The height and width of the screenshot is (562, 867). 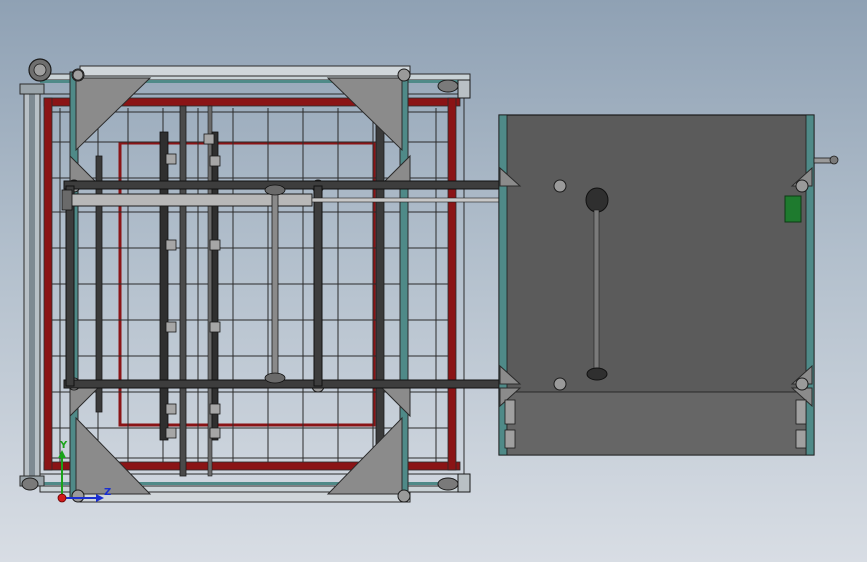 I want to click on actuator-cylinder, so click(x=312, y=200).